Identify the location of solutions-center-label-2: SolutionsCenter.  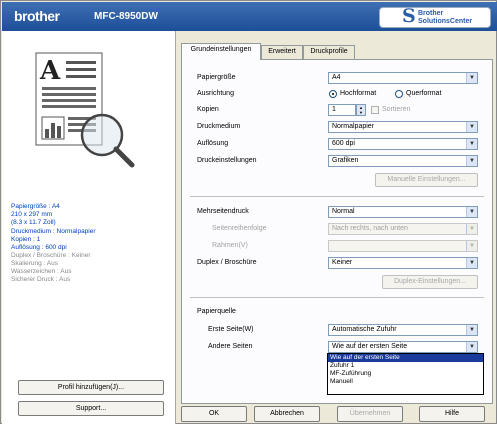
(445, 21).